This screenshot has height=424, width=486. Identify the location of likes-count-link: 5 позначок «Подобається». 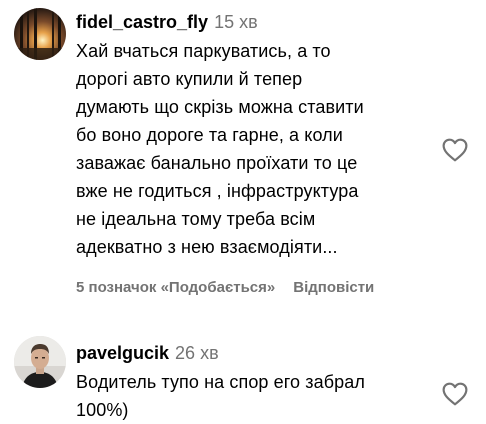
(175, 287).